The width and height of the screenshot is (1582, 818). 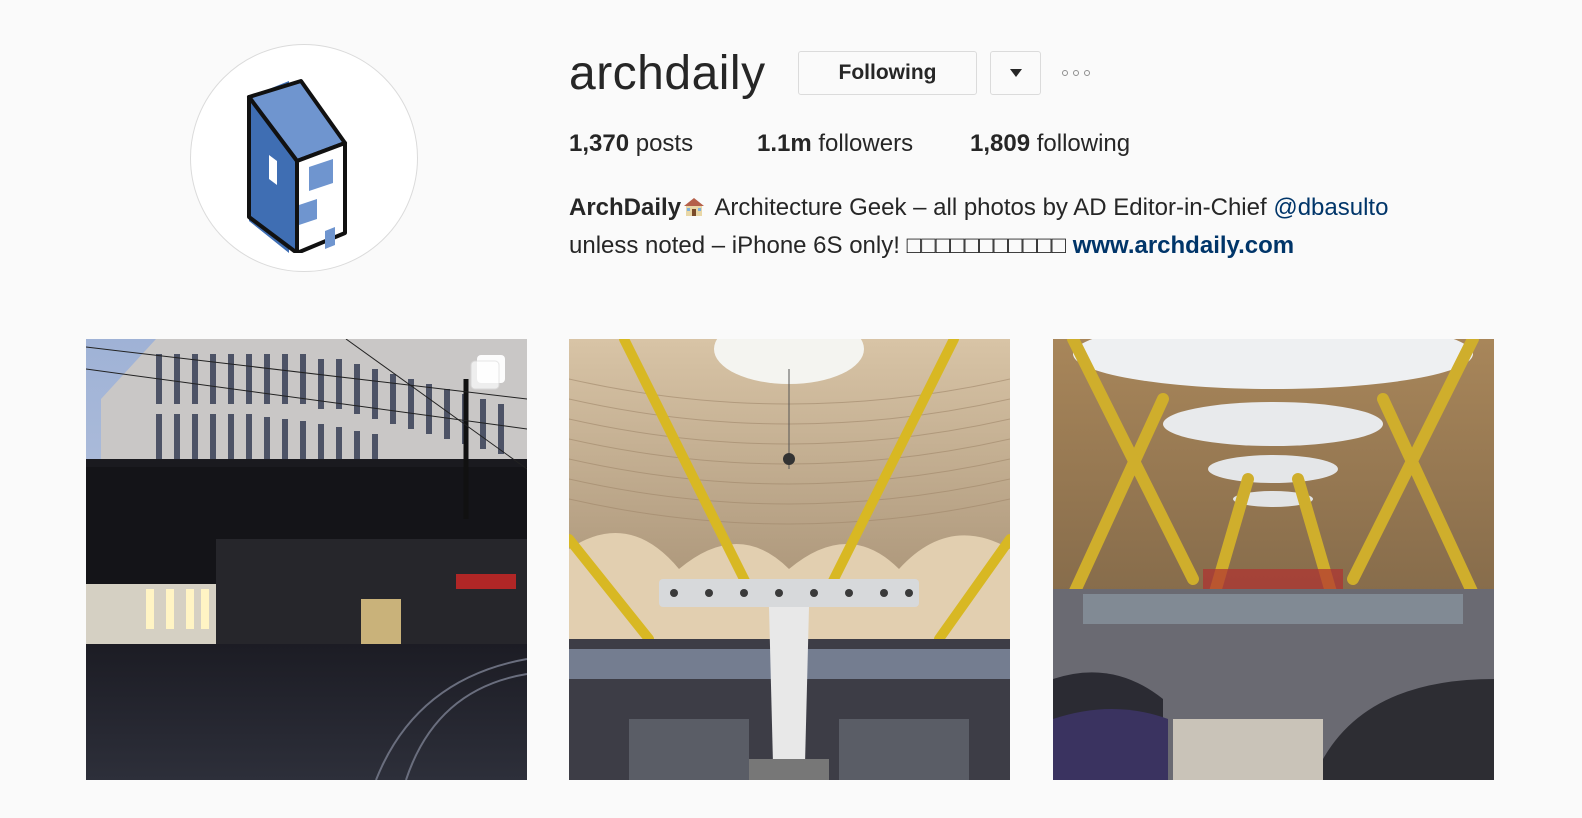 What do you see at coordinates (1083, 143) in the screenshot?
I see `following-label: following` at bounding box center [1083, 143].